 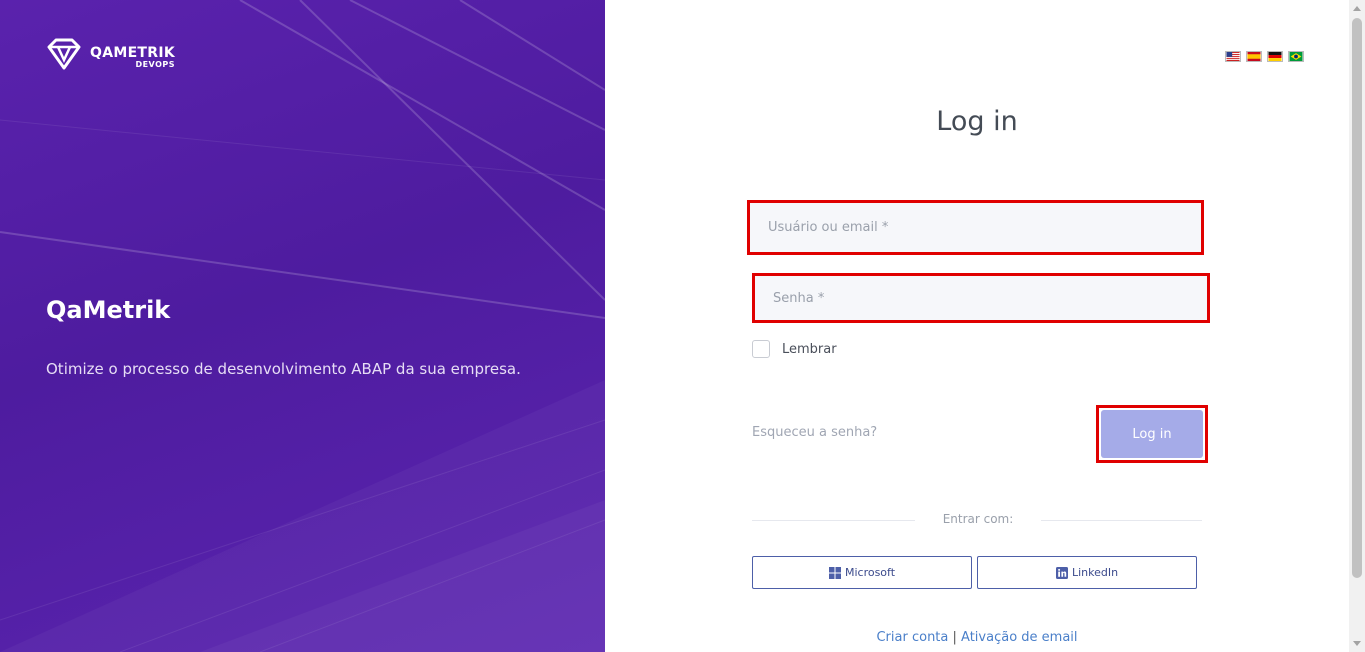 I want to click on login-button: Log in, so click(x=1152, y=434).